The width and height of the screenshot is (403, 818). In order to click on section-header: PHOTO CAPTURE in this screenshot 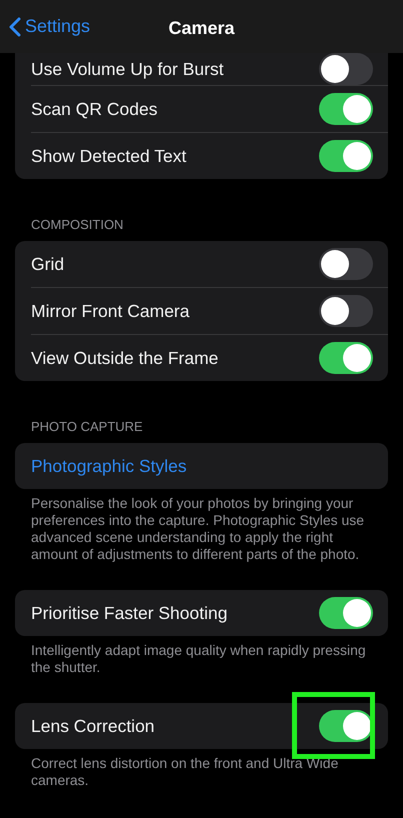, I will do `click(87, 427)`.